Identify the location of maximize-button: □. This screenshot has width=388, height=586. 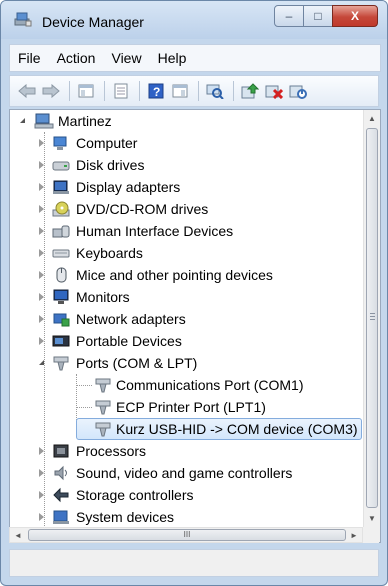
(318, 16).